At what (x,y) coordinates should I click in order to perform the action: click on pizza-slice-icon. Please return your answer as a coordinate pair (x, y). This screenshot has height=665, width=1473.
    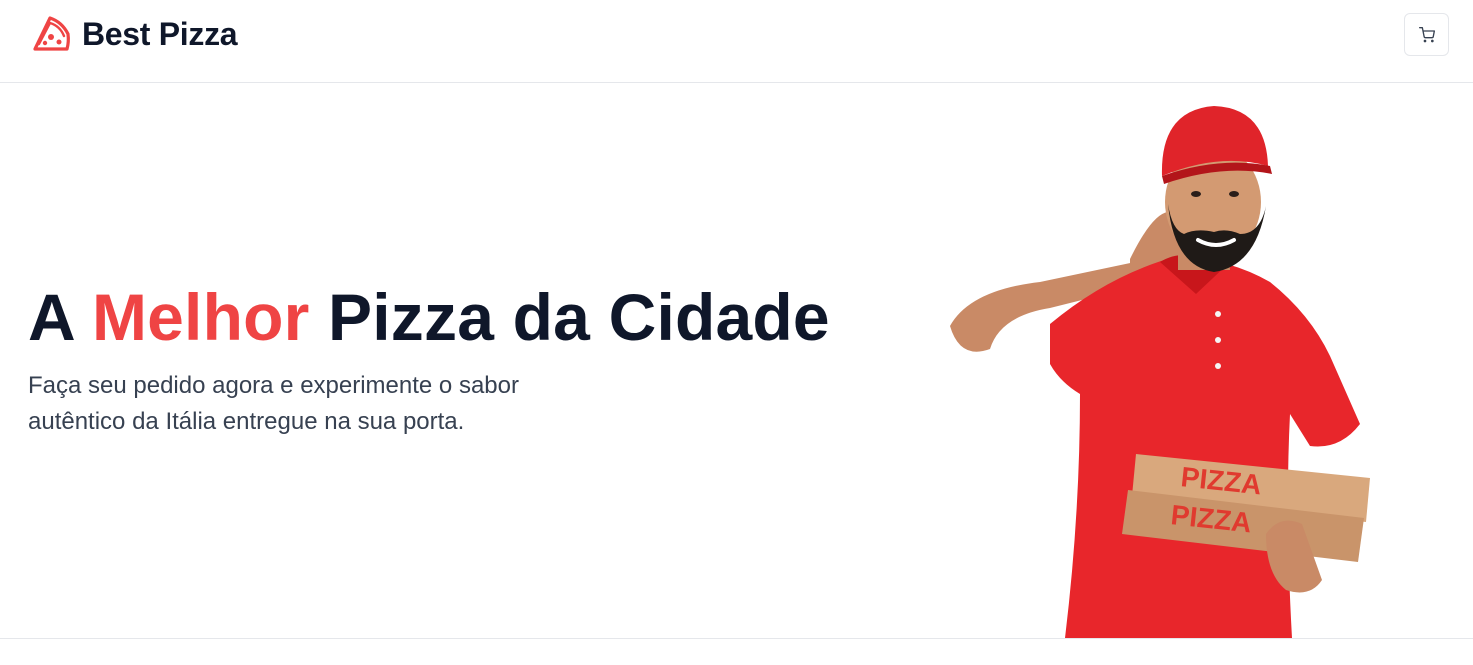
    Looking at the image, I should click on (51, 33).